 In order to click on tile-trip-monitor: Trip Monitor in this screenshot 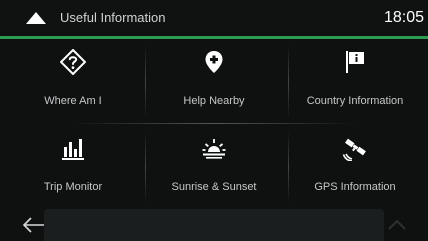, I will do `click(73, 167)`.